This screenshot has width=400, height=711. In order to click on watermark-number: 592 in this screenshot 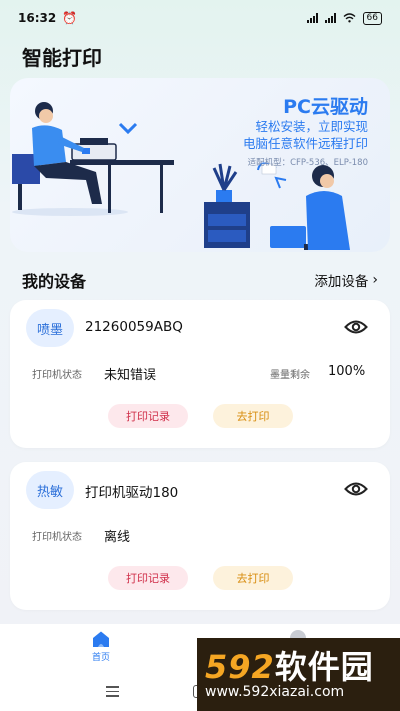, I will do `click(240, 667)`.